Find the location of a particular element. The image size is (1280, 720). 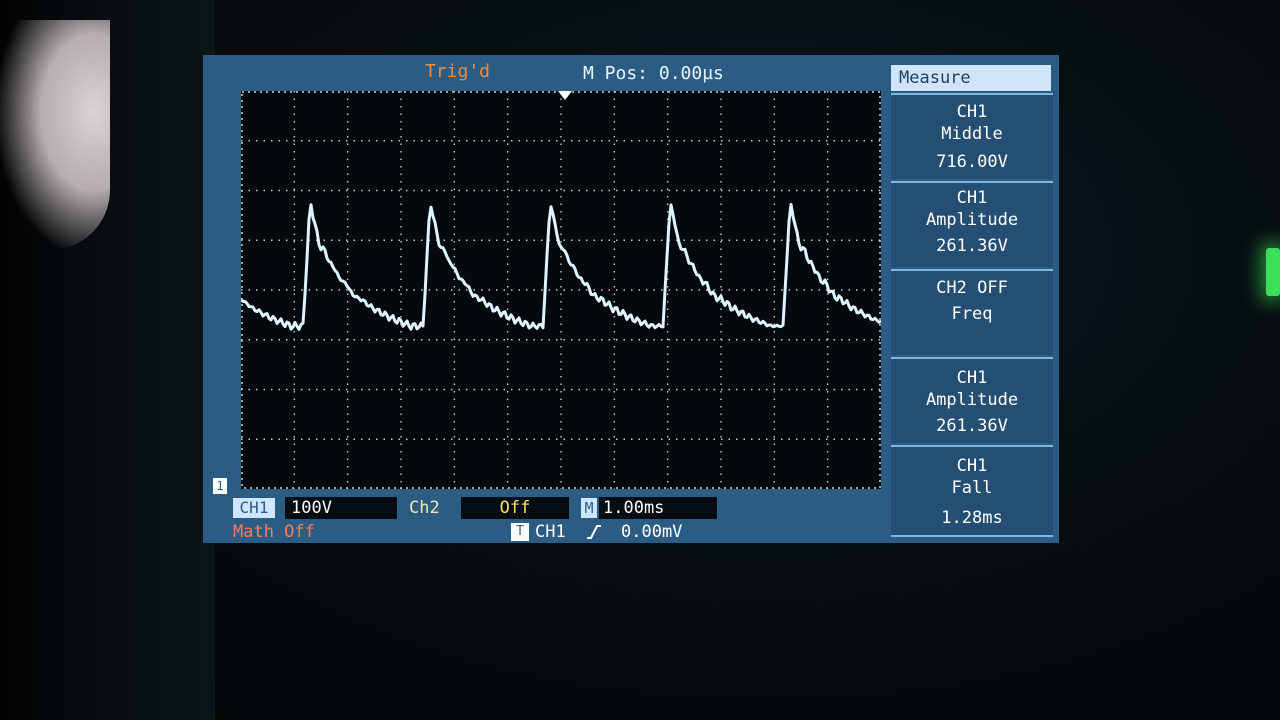

slot-type: Middle is located at coordinates (972, 134).